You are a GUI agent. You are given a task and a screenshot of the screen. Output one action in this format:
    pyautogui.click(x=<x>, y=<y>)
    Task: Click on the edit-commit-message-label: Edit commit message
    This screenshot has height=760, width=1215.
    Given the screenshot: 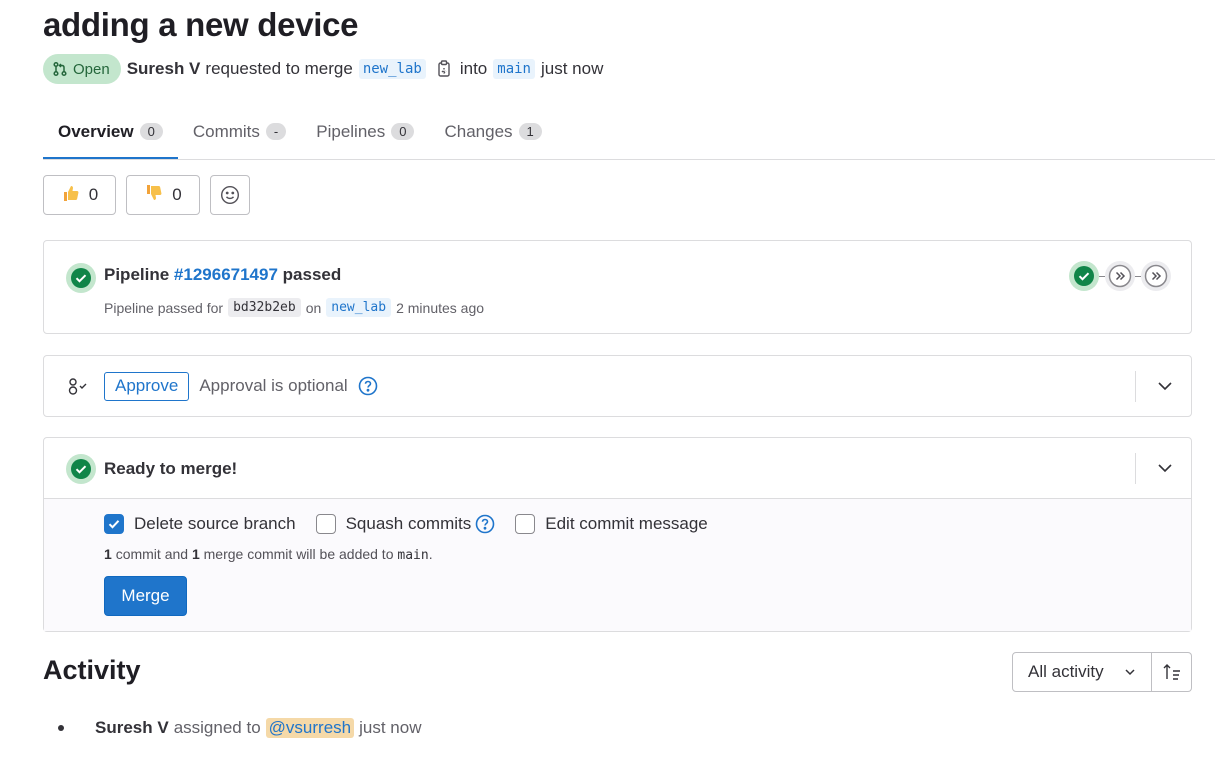 What is the action you would take?
    pyautogui.click(x=626, y=523)
    